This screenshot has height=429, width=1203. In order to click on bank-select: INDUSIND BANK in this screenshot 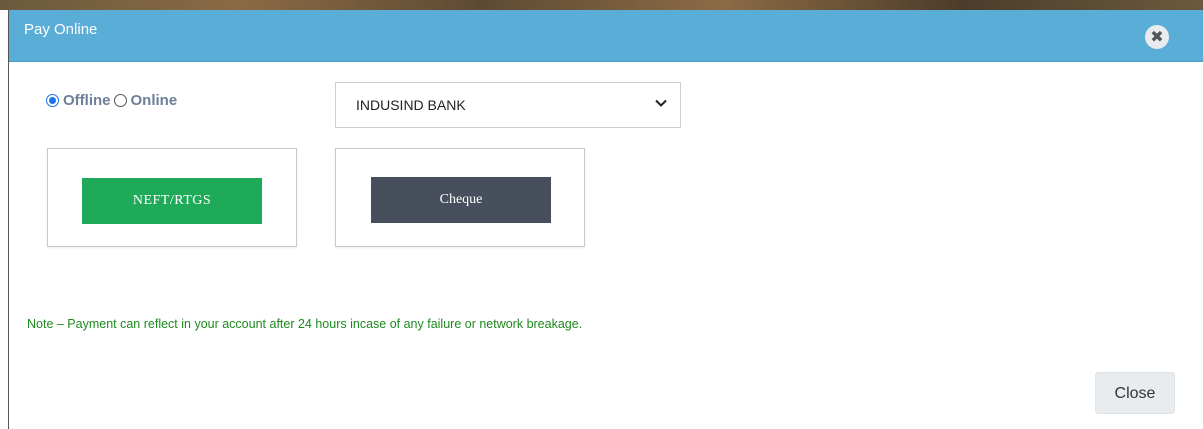, I will do `click(508, 105)`.